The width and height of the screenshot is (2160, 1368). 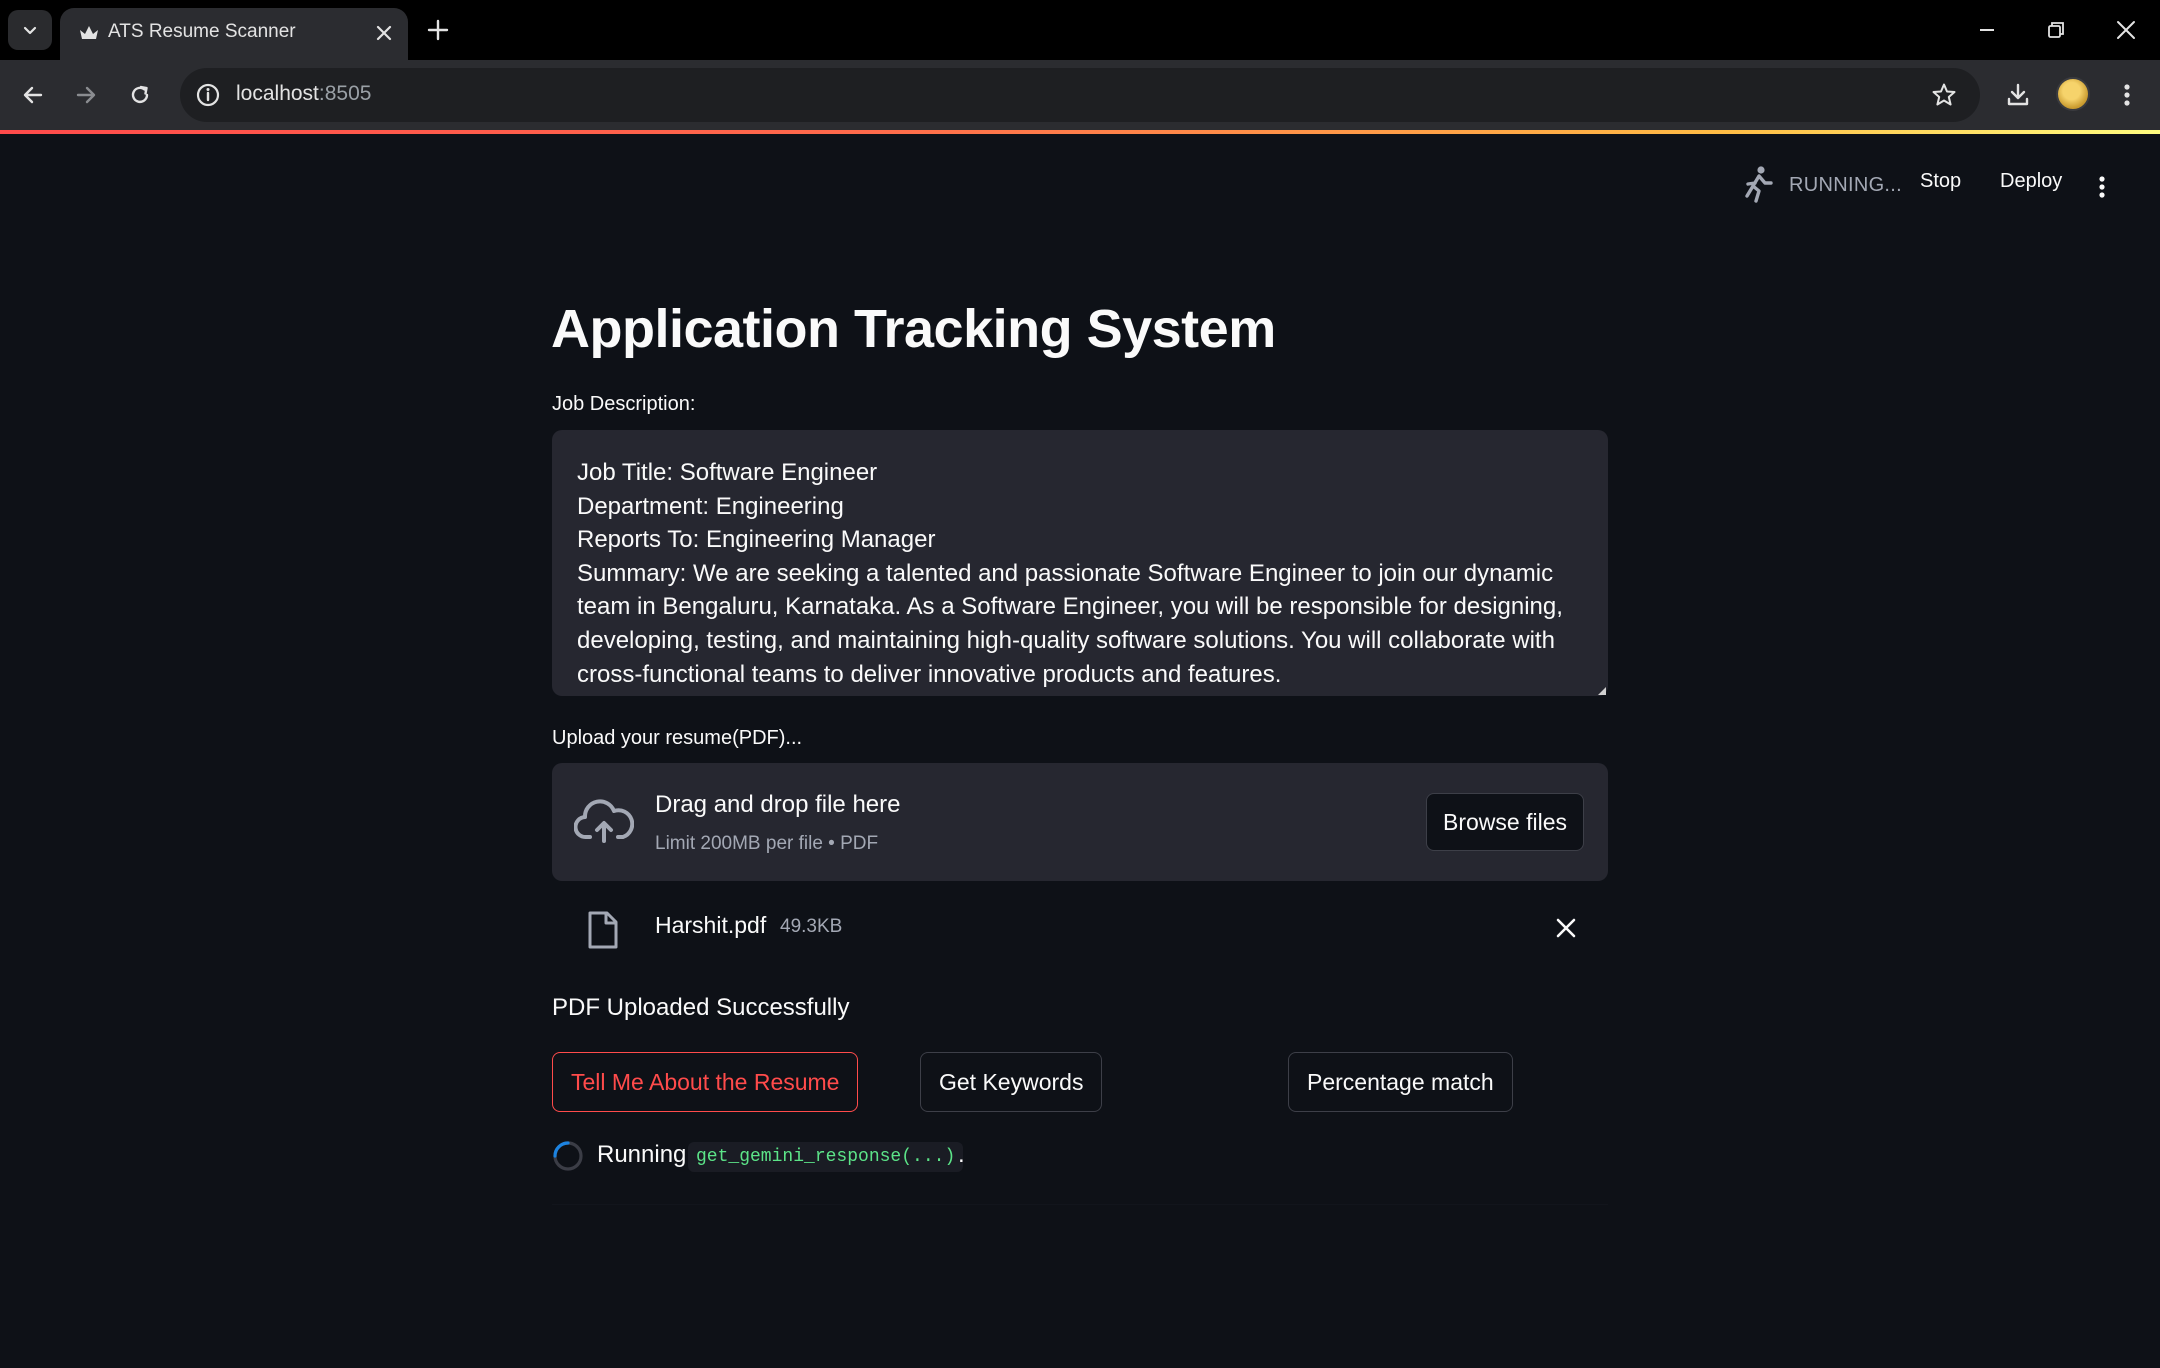 I want to click on url-text: localhost:8505, so click(x=304, y=93).